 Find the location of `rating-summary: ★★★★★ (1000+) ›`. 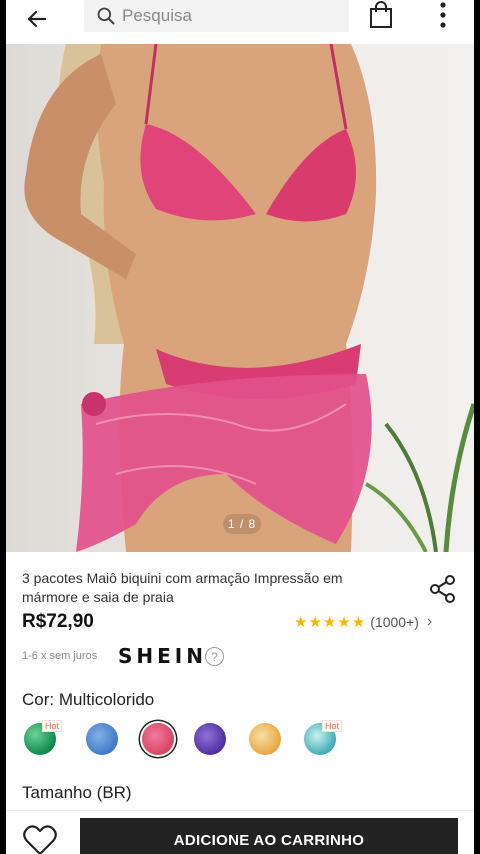

rating-summary: ★★★★★ (1000+) › is located at coordinates (363, 622).